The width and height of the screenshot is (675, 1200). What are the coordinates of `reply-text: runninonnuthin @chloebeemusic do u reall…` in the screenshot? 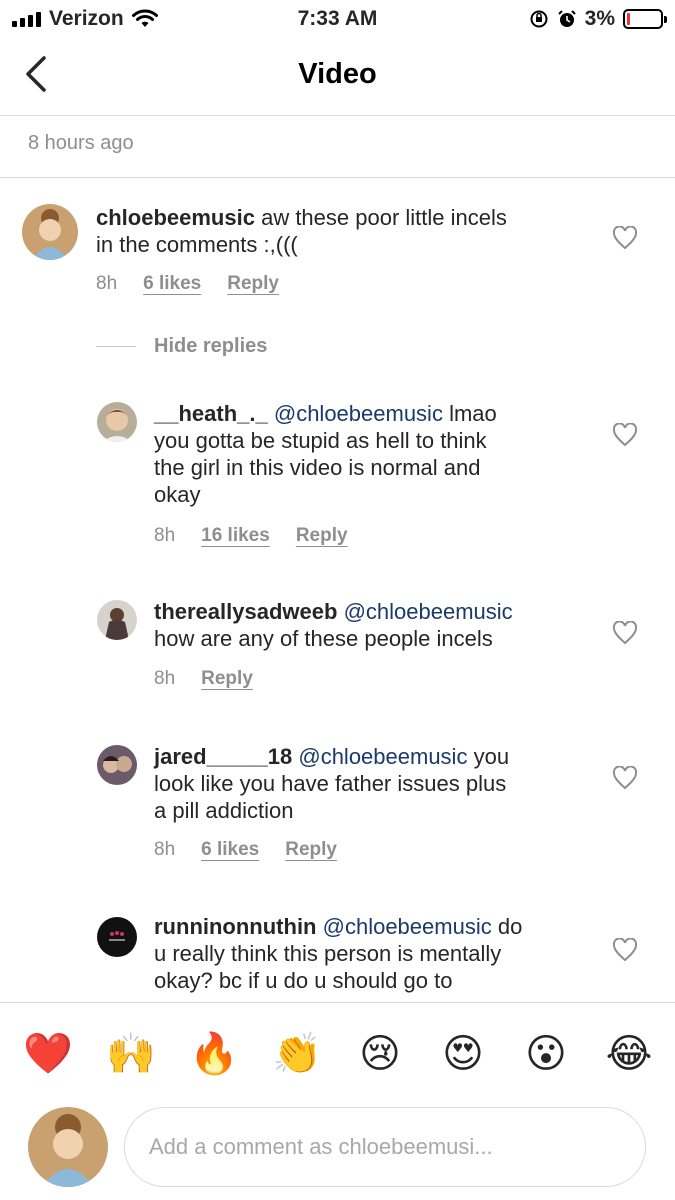 It's located at (379, 953).